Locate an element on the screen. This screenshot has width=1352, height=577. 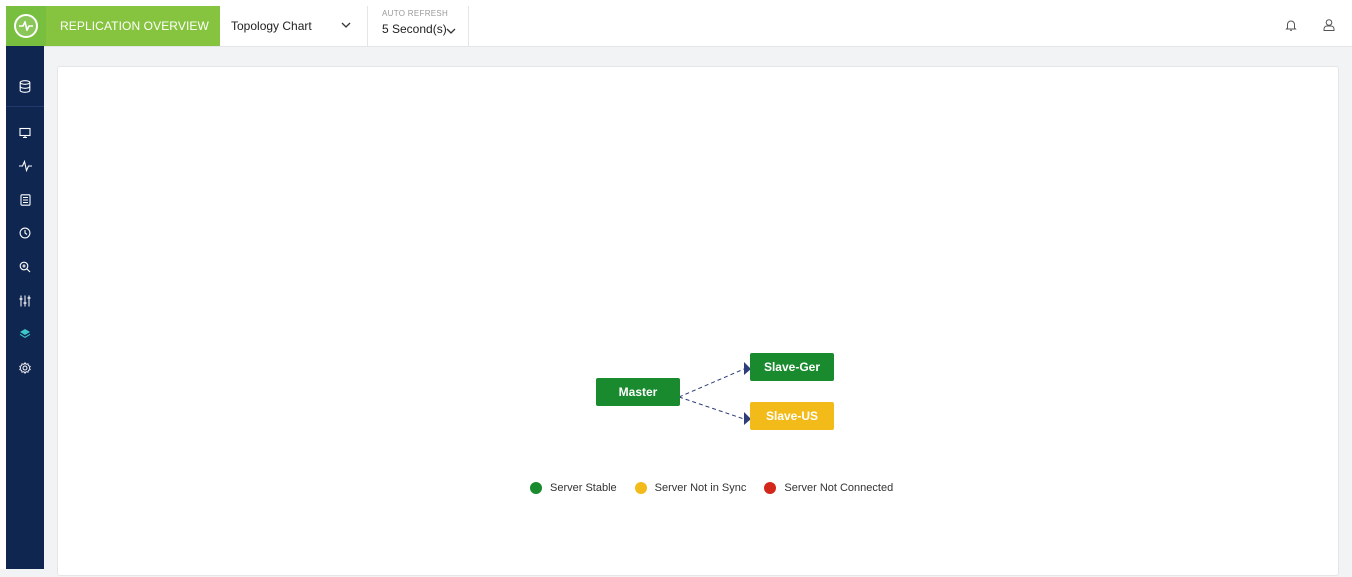
user-icon is located at coordinates (1329, 25).